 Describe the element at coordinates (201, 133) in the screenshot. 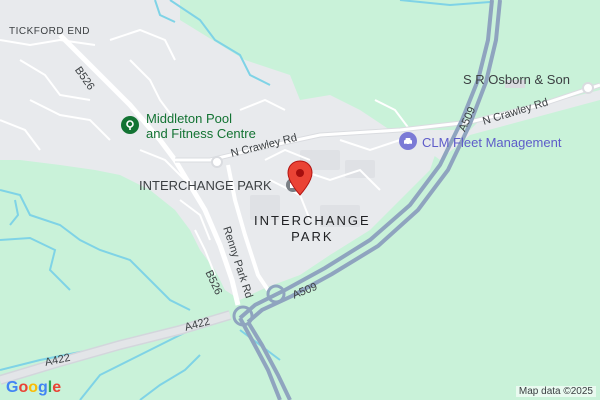

I see `middleton-pool-line2: and Fitness Centre` at that location.